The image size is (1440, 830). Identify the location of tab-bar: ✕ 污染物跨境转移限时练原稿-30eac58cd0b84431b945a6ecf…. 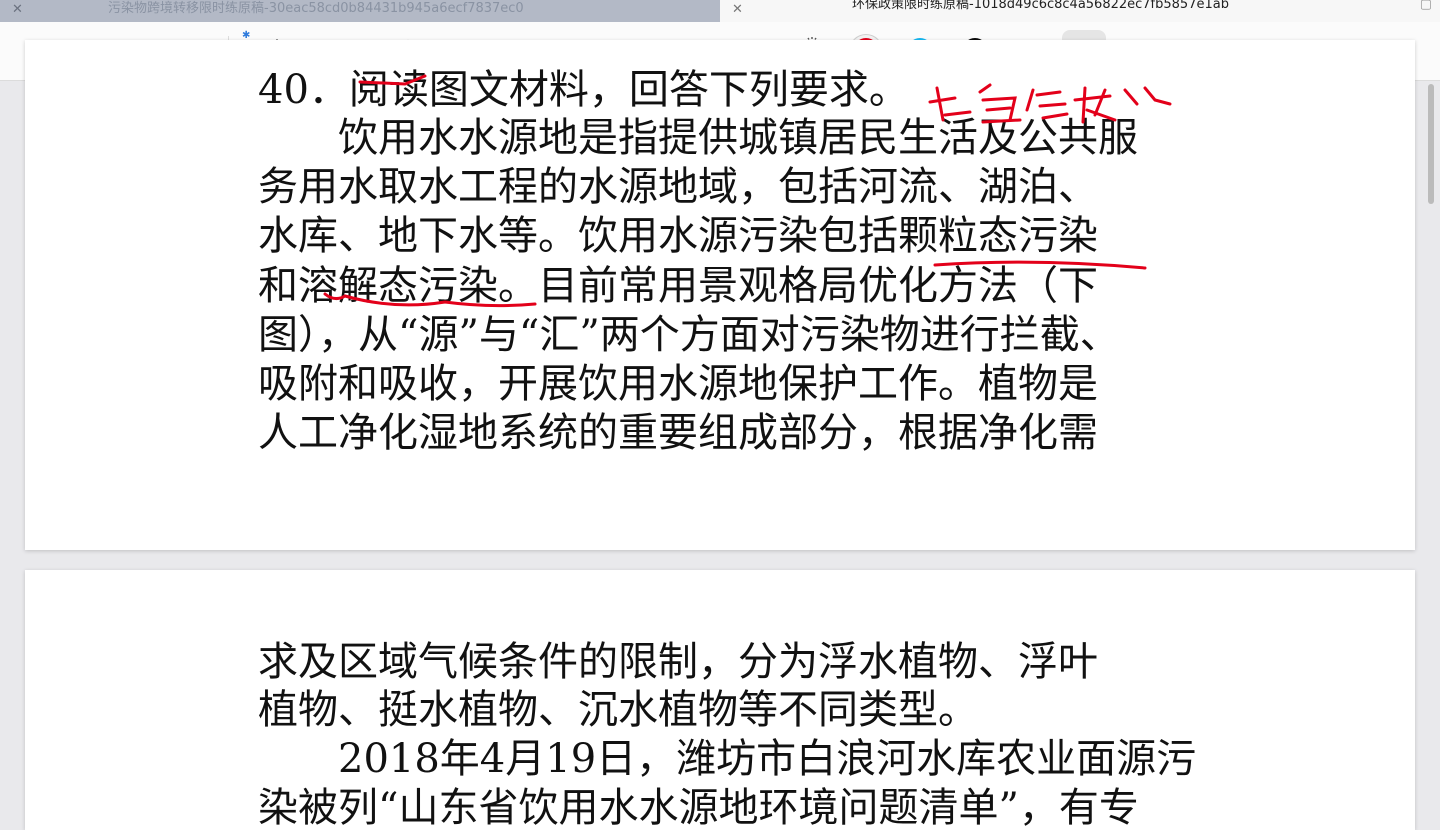
(720, 11).